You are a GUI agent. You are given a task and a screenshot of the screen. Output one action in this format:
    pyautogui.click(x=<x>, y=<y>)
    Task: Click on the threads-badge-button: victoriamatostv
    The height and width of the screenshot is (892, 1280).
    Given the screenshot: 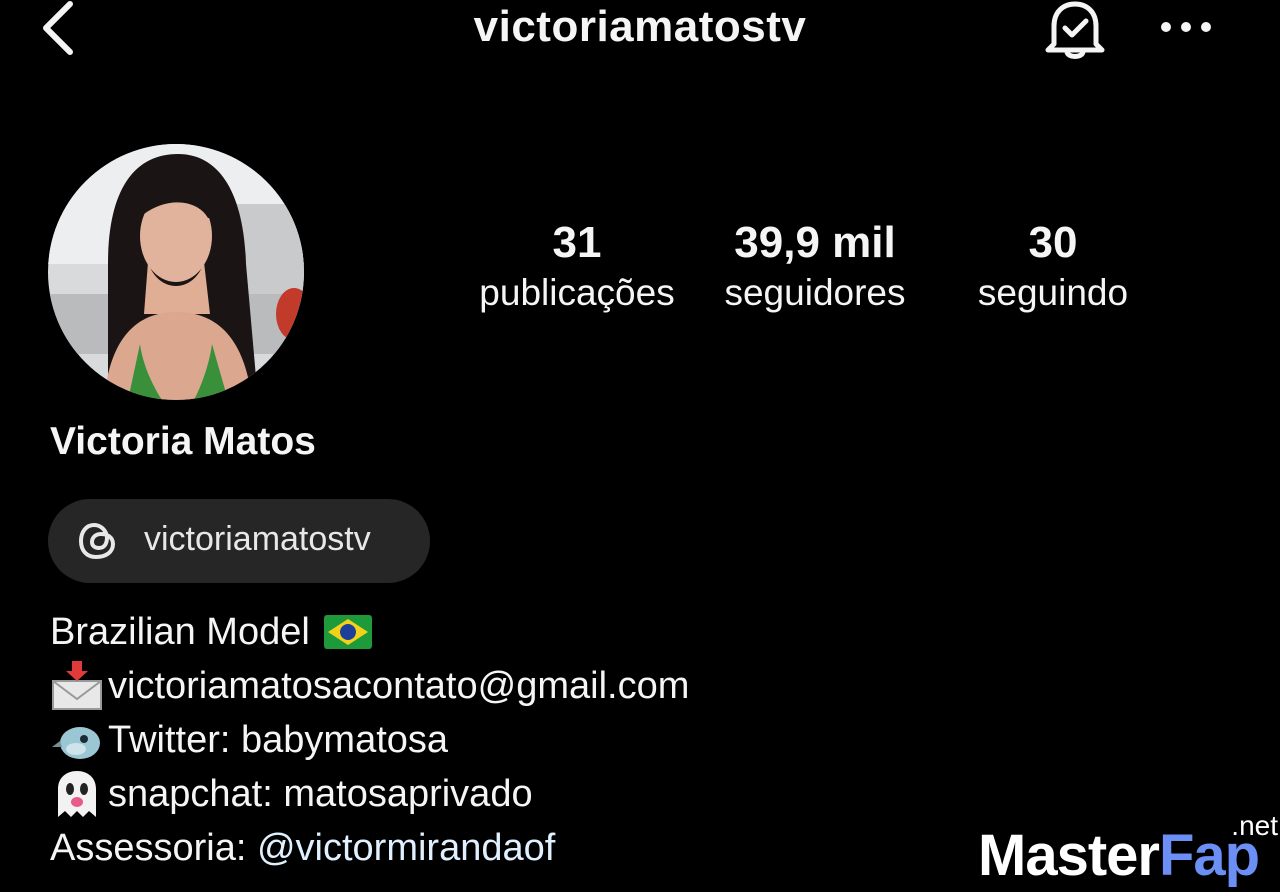 What is the action you would take?
    pyautogui.click(x=239, y=541)
    